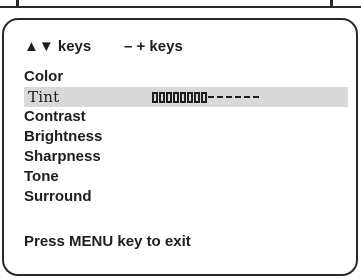  I want to click on menu-item-surround: Surround, so click(186, 197).